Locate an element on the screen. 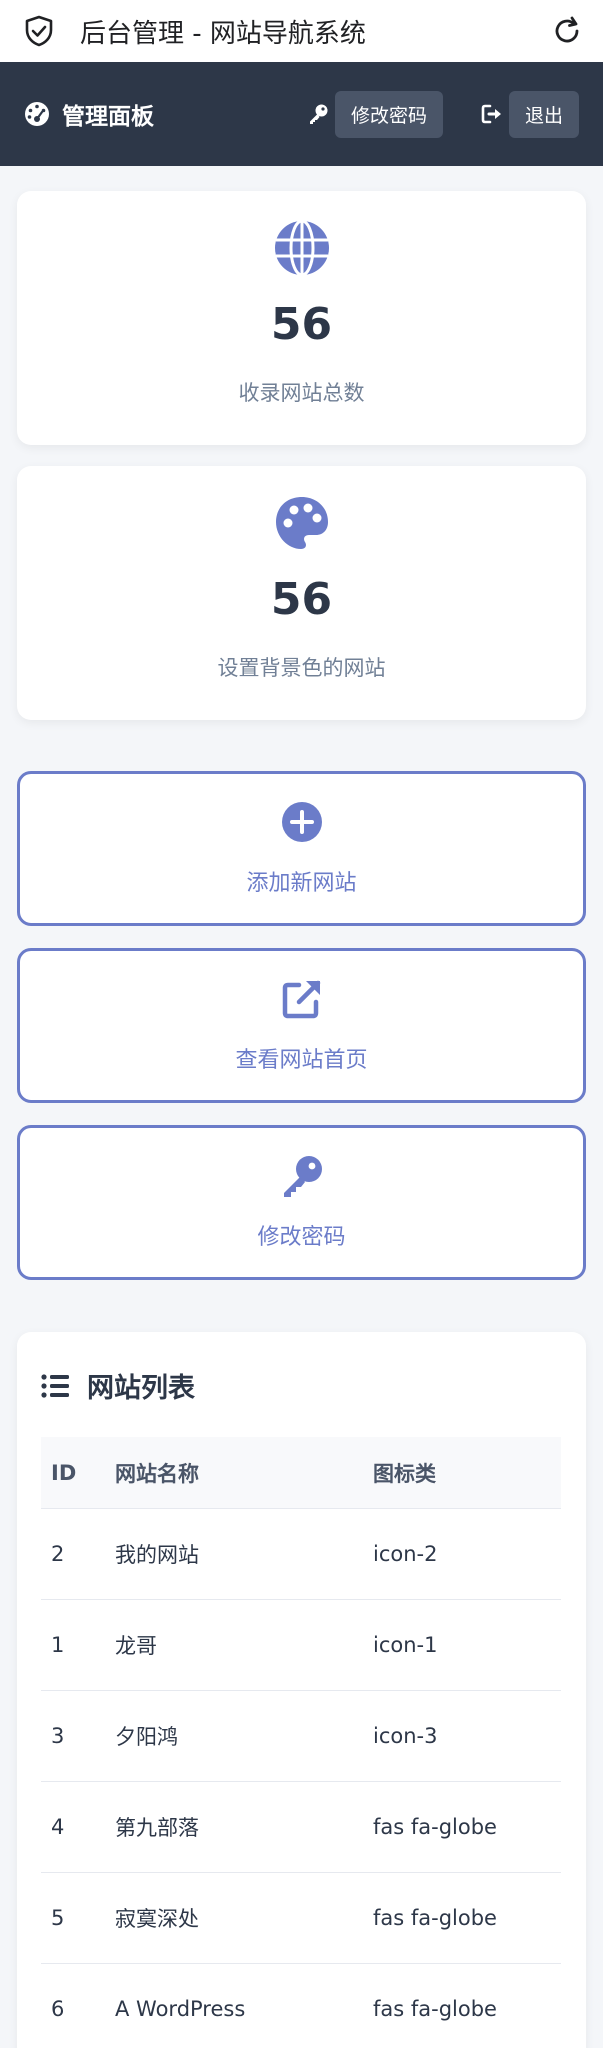 This screenshot has height=2048, width=603. stat-label: 设置背景色的网站 is located at coordinates (301, 668).